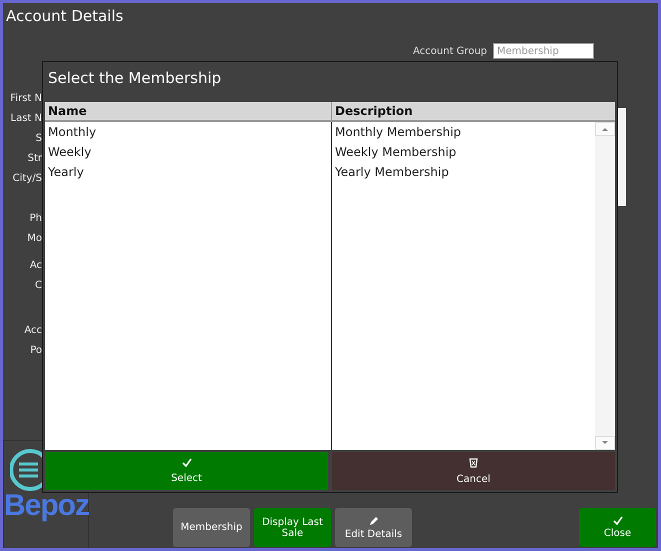  What do you see at coordinates (39, 139) in the screenshot?
I see `field-label: S` at bounding box center [39, 139].